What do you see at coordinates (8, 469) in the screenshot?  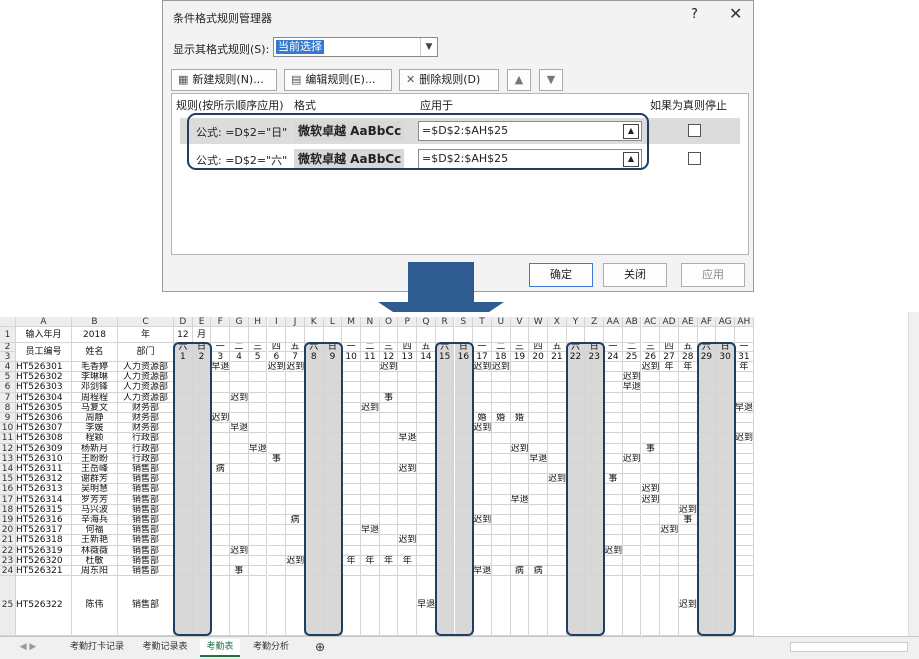 I see `row-header-14: 14` at bounding box center [8, 469].